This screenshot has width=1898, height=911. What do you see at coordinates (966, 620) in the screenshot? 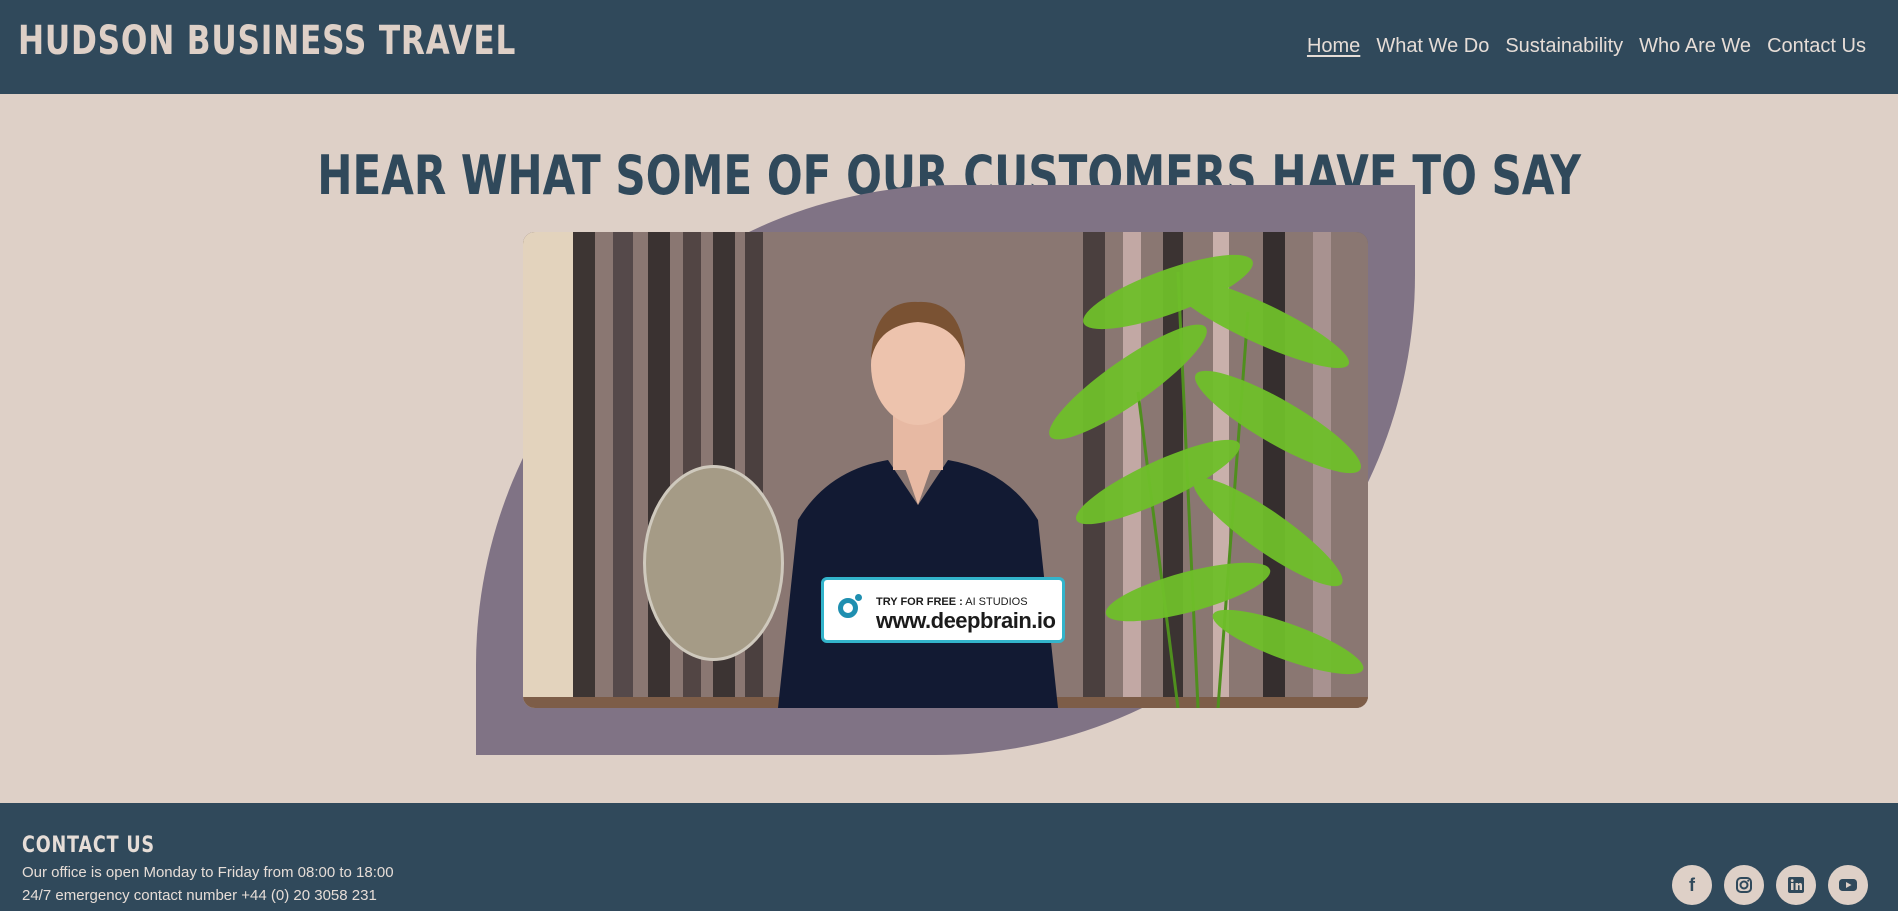
I see `banner-url: www.deepbrain.io` at bounding box center [966, 620].